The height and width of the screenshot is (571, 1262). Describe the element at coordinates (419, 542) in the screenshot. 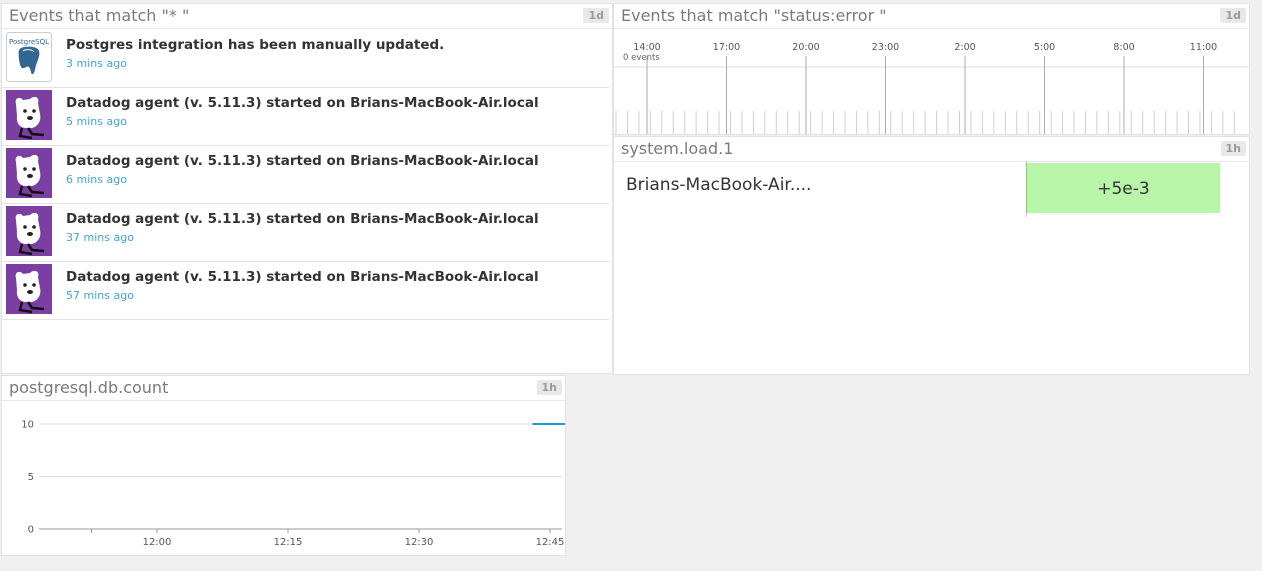

I see `x-tick-label: 12:30` at that location.